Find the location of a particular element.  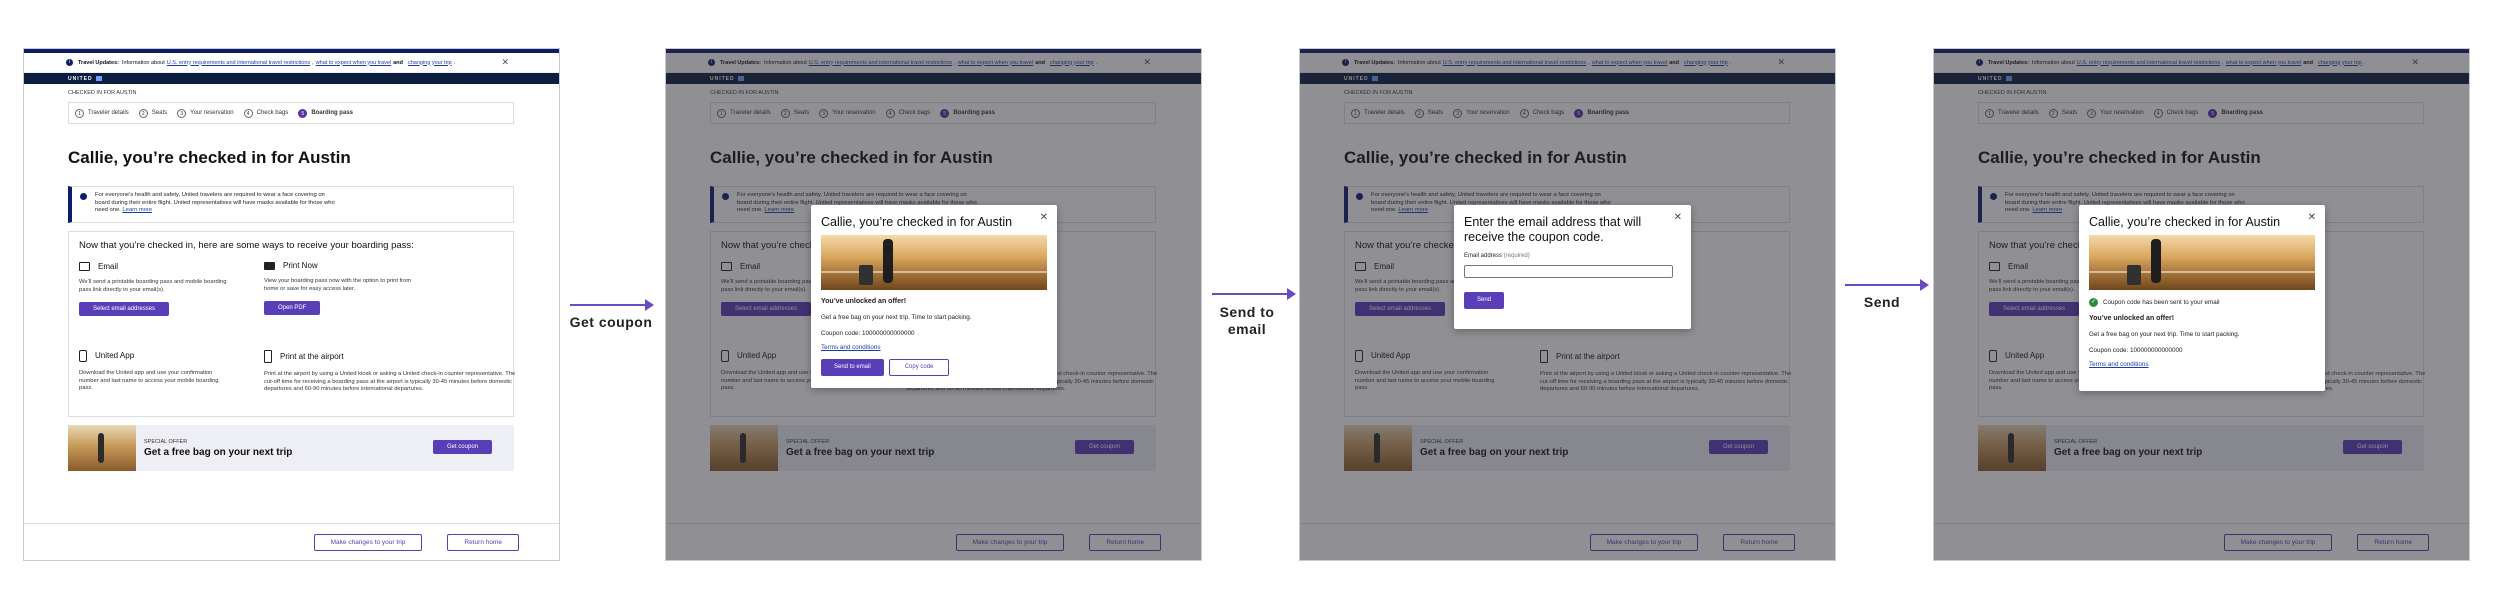

step-label: Check bags is located at coordinates (272, 113).